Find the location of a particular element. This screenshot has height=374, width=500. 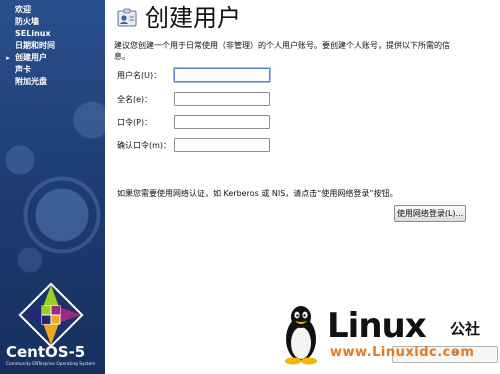

centos-logo-icon is located at coordinates (51, 315).